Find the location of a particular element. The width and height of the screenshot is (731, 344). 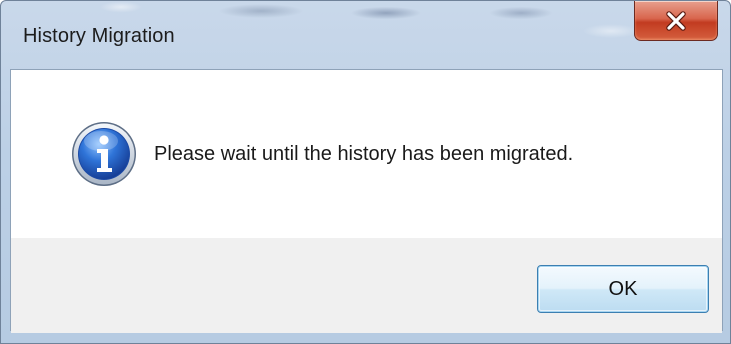

info-icon is located at coordinates (104, 154).